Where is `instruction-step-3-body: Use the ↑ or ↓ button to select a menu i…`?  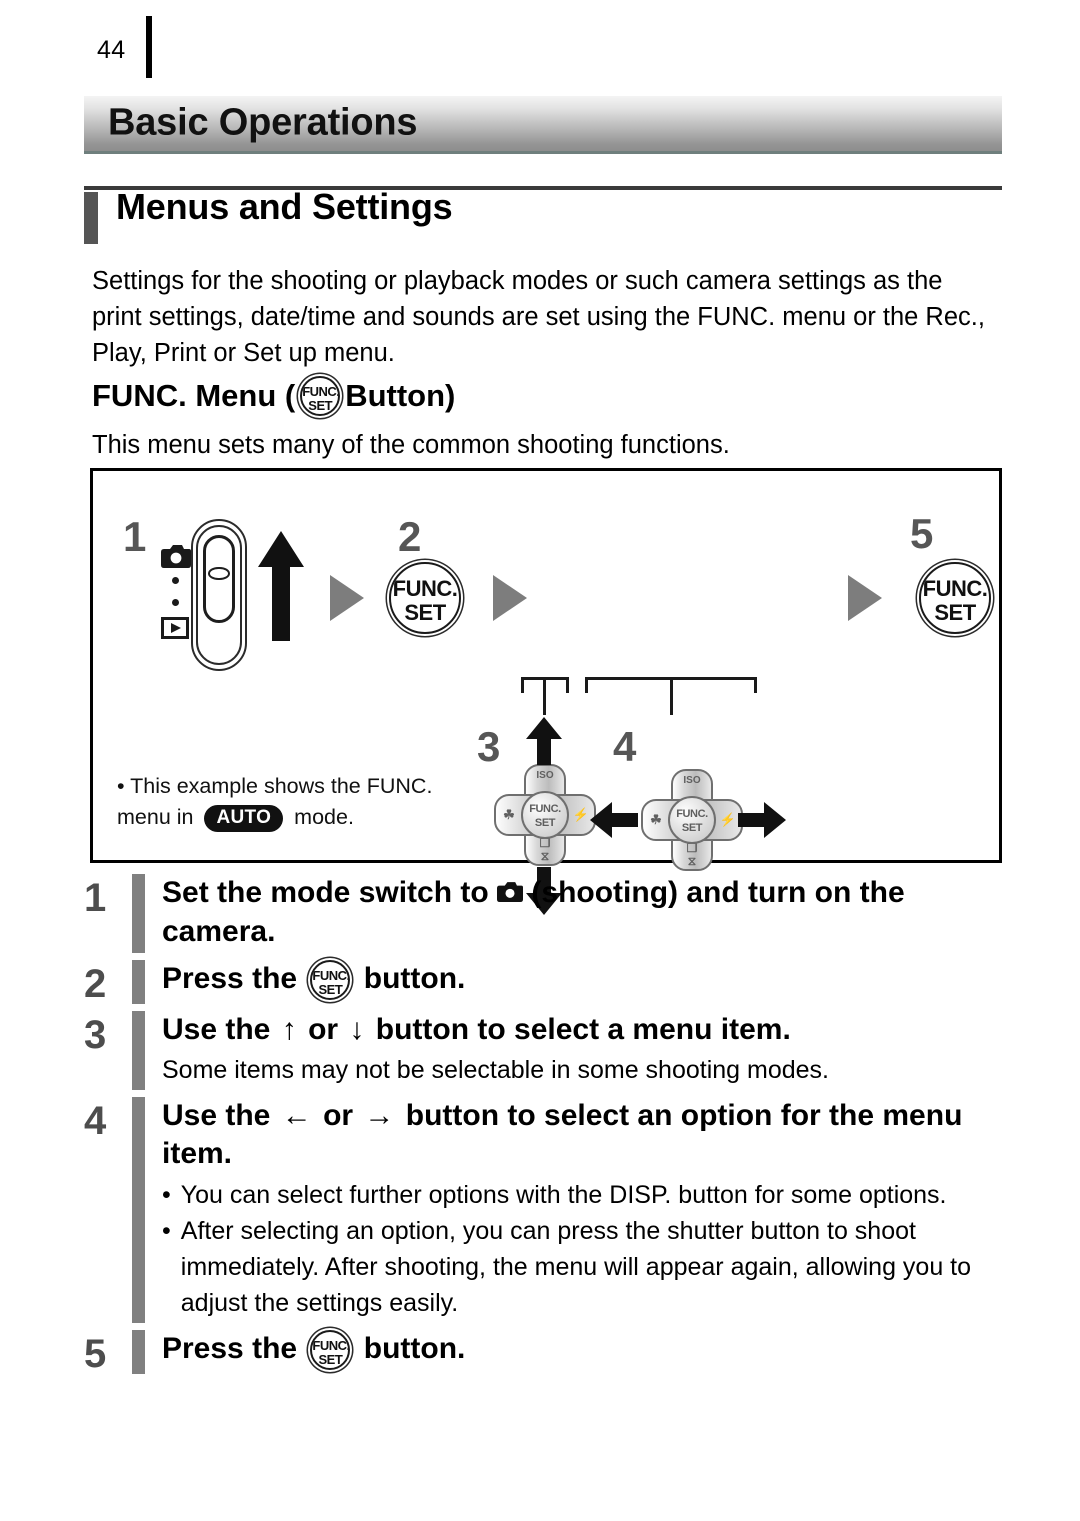
instruction-step-3-body: Use the ↑ or ↓ button to select a menu i… is located at coordinates (582, 1050).